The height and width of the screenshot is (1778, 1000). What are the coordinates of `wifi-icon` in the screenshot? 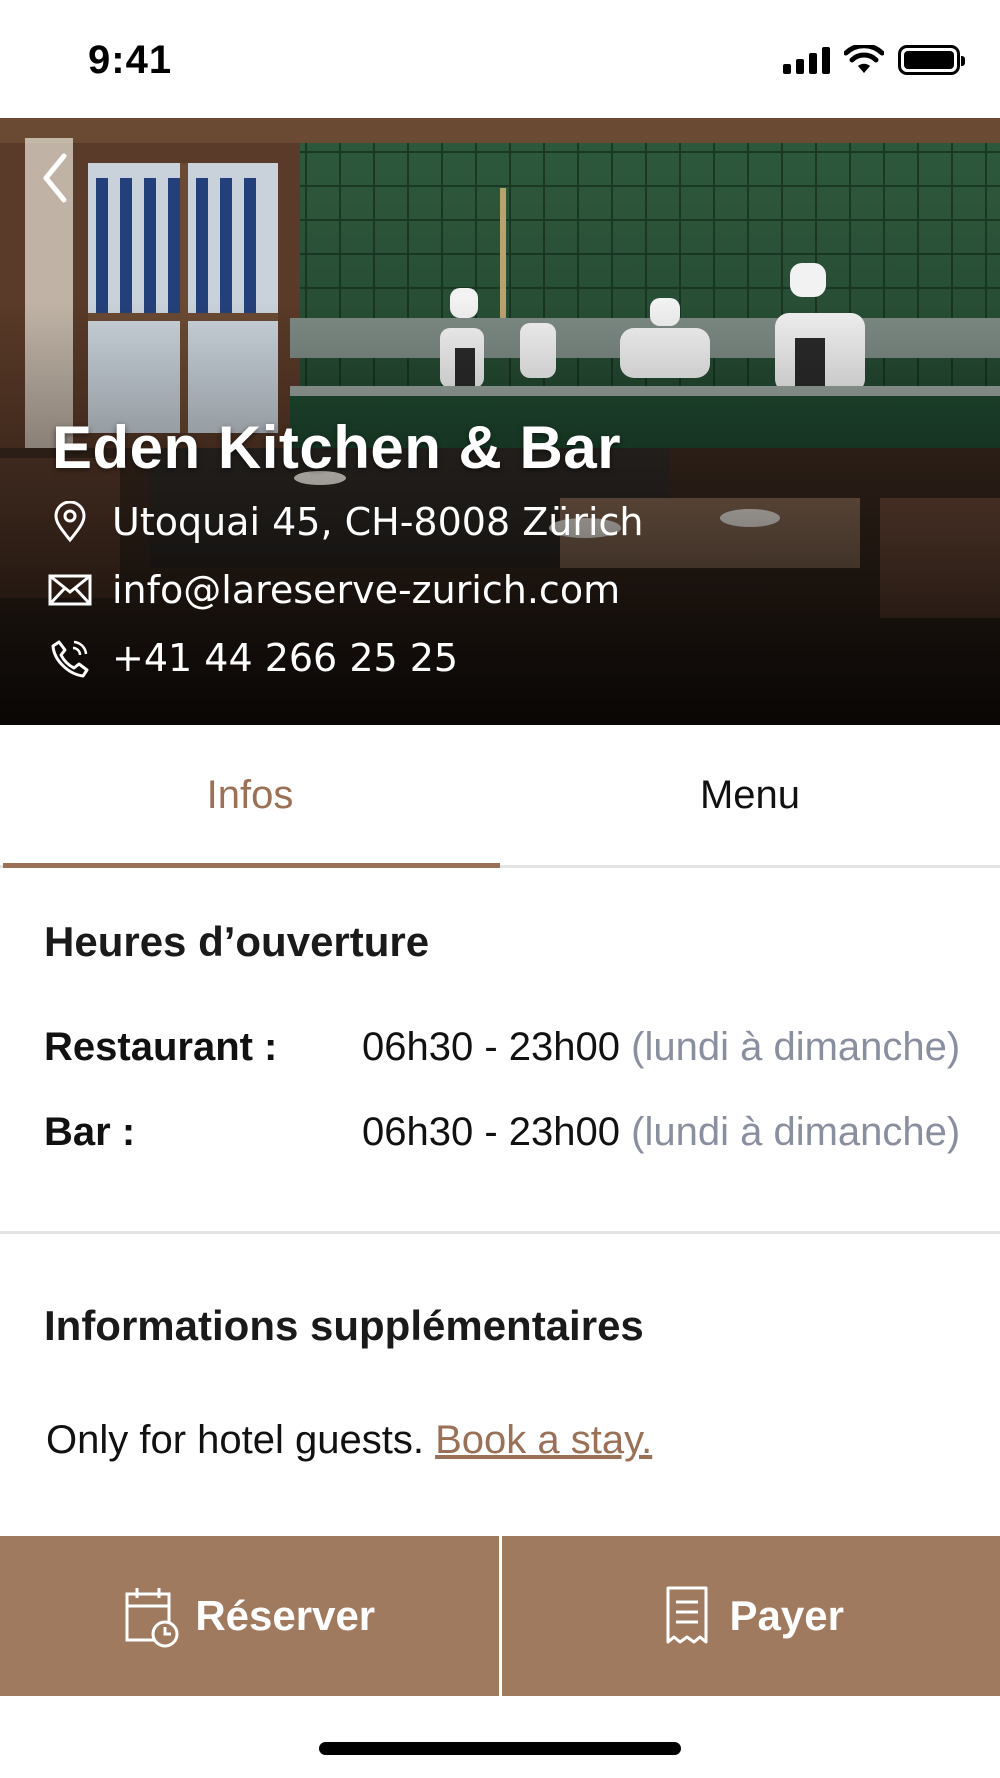 It's located at (864, 59).